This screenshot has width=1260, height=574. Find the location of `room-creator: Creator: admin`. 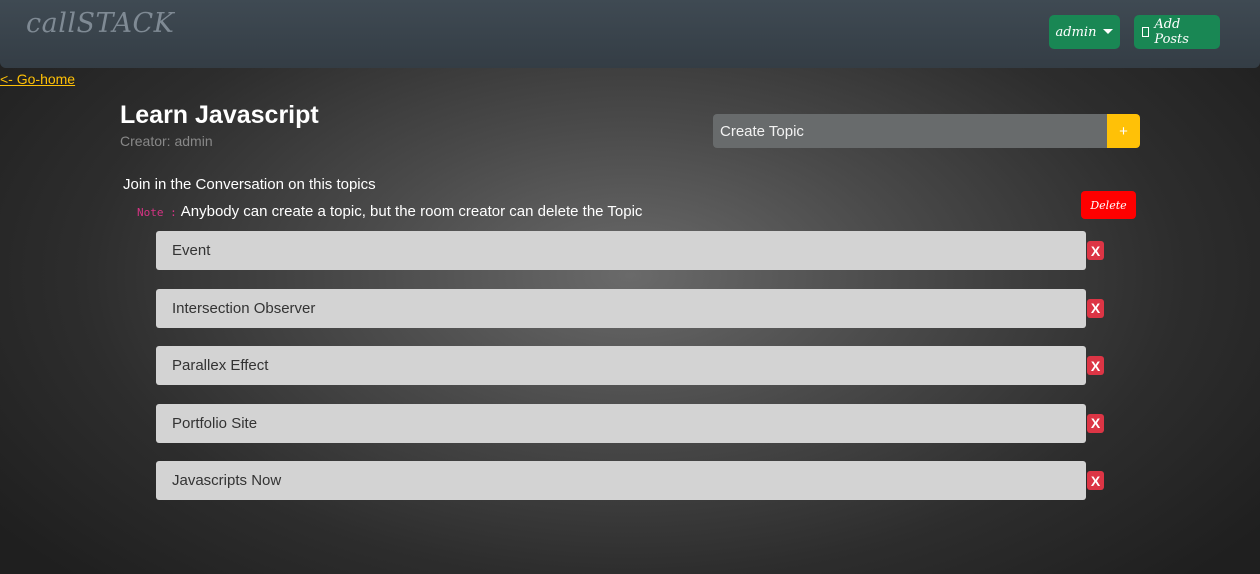

room-creator: Creator: admin is located at coordinates (166, 141).